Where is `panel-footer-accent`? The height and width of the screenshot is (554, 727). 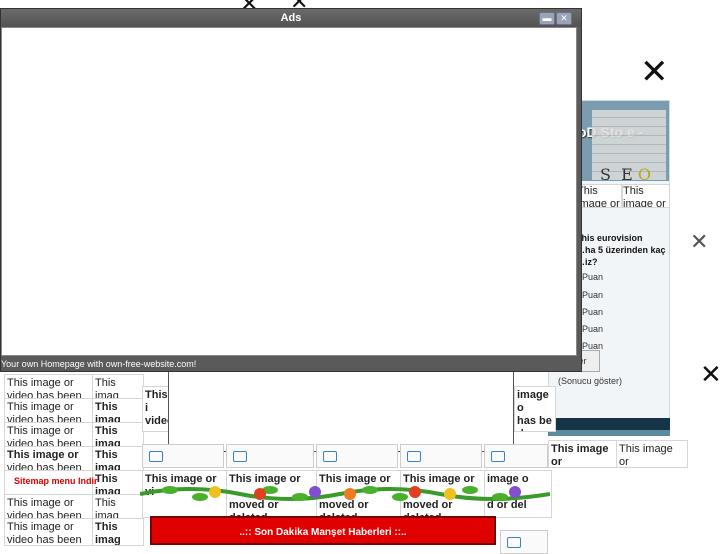
panel-footer-accent is located at coordinates (609, 433).